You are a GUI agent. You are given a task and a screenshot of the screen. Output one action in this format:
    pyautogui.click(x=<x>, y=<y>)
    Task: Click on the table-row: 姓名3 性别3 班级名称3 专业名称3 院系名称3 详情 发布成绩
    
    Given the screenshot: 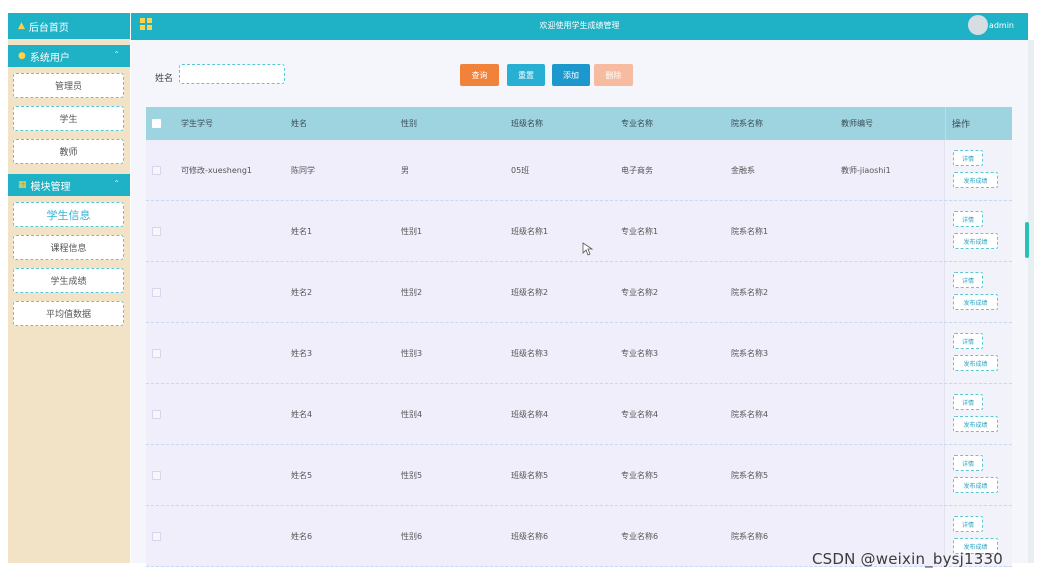 What is the action you would take?
    pyautogui.click(x=579, y=353)
    